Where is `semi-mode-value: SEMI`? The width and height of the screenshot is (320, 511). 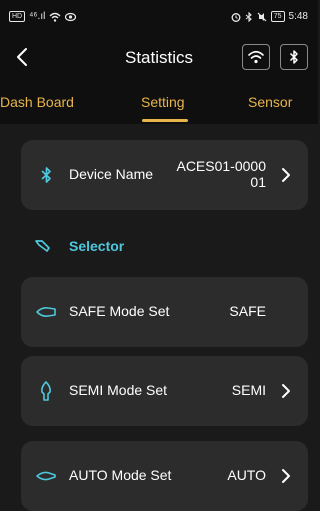 semi-mode-value: SEMI is located at coordinates (248, 390).